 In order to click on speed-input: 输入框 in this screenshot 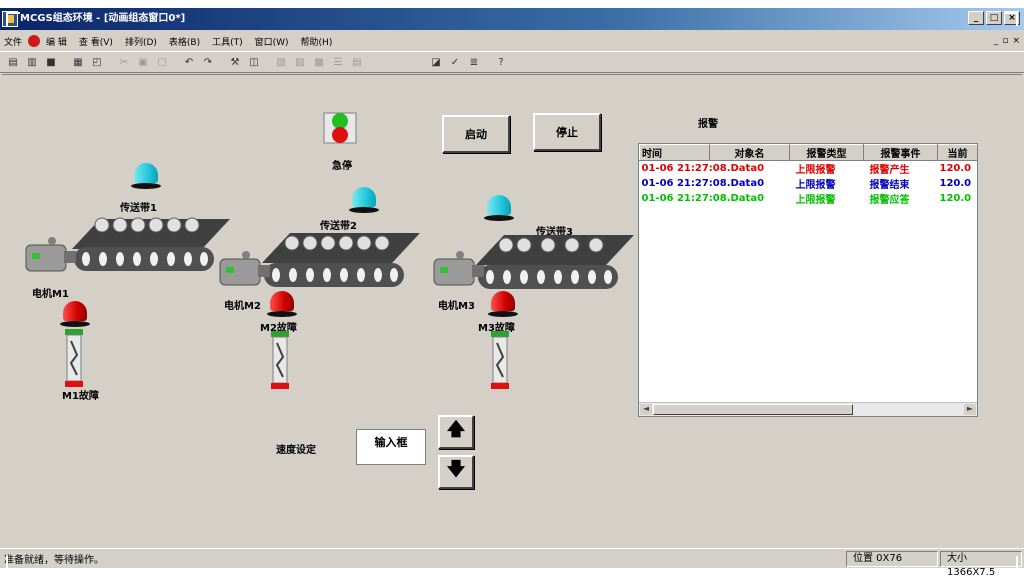, I will do `click(391, 447)`.